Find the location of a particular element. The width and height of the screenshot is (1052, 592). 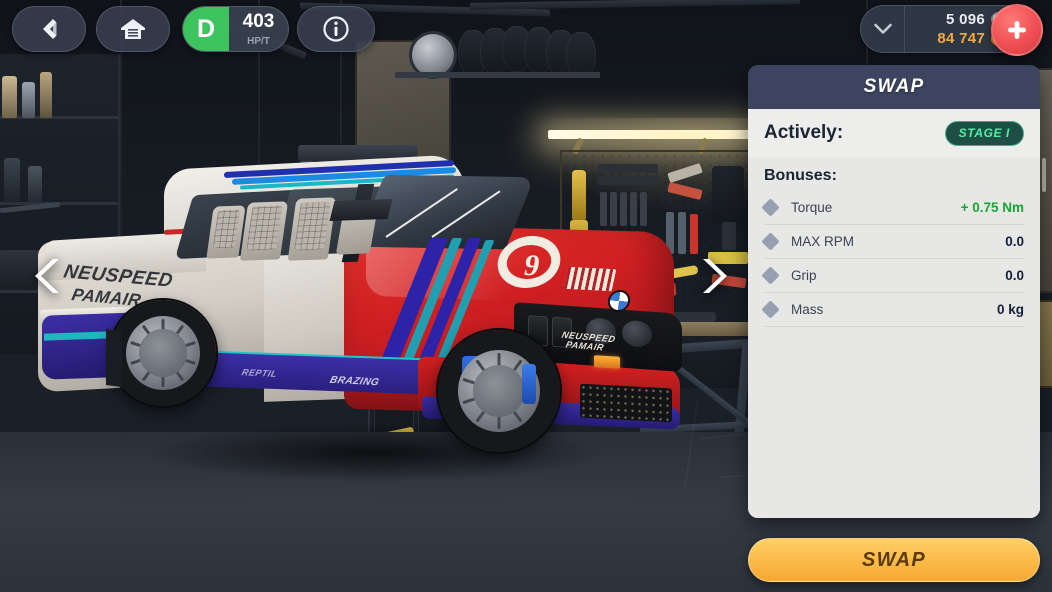

prev-car-button is located at coordinates (48, 276).